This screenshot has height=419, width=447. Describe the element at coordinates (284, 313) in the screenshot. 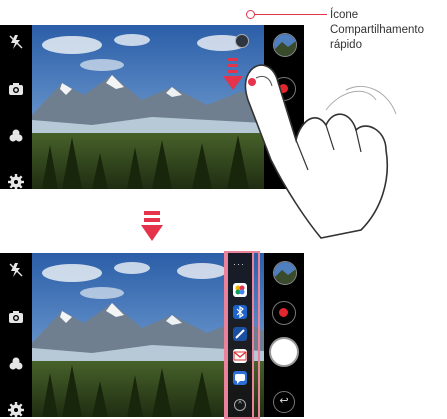

I see `record-button` at that location.